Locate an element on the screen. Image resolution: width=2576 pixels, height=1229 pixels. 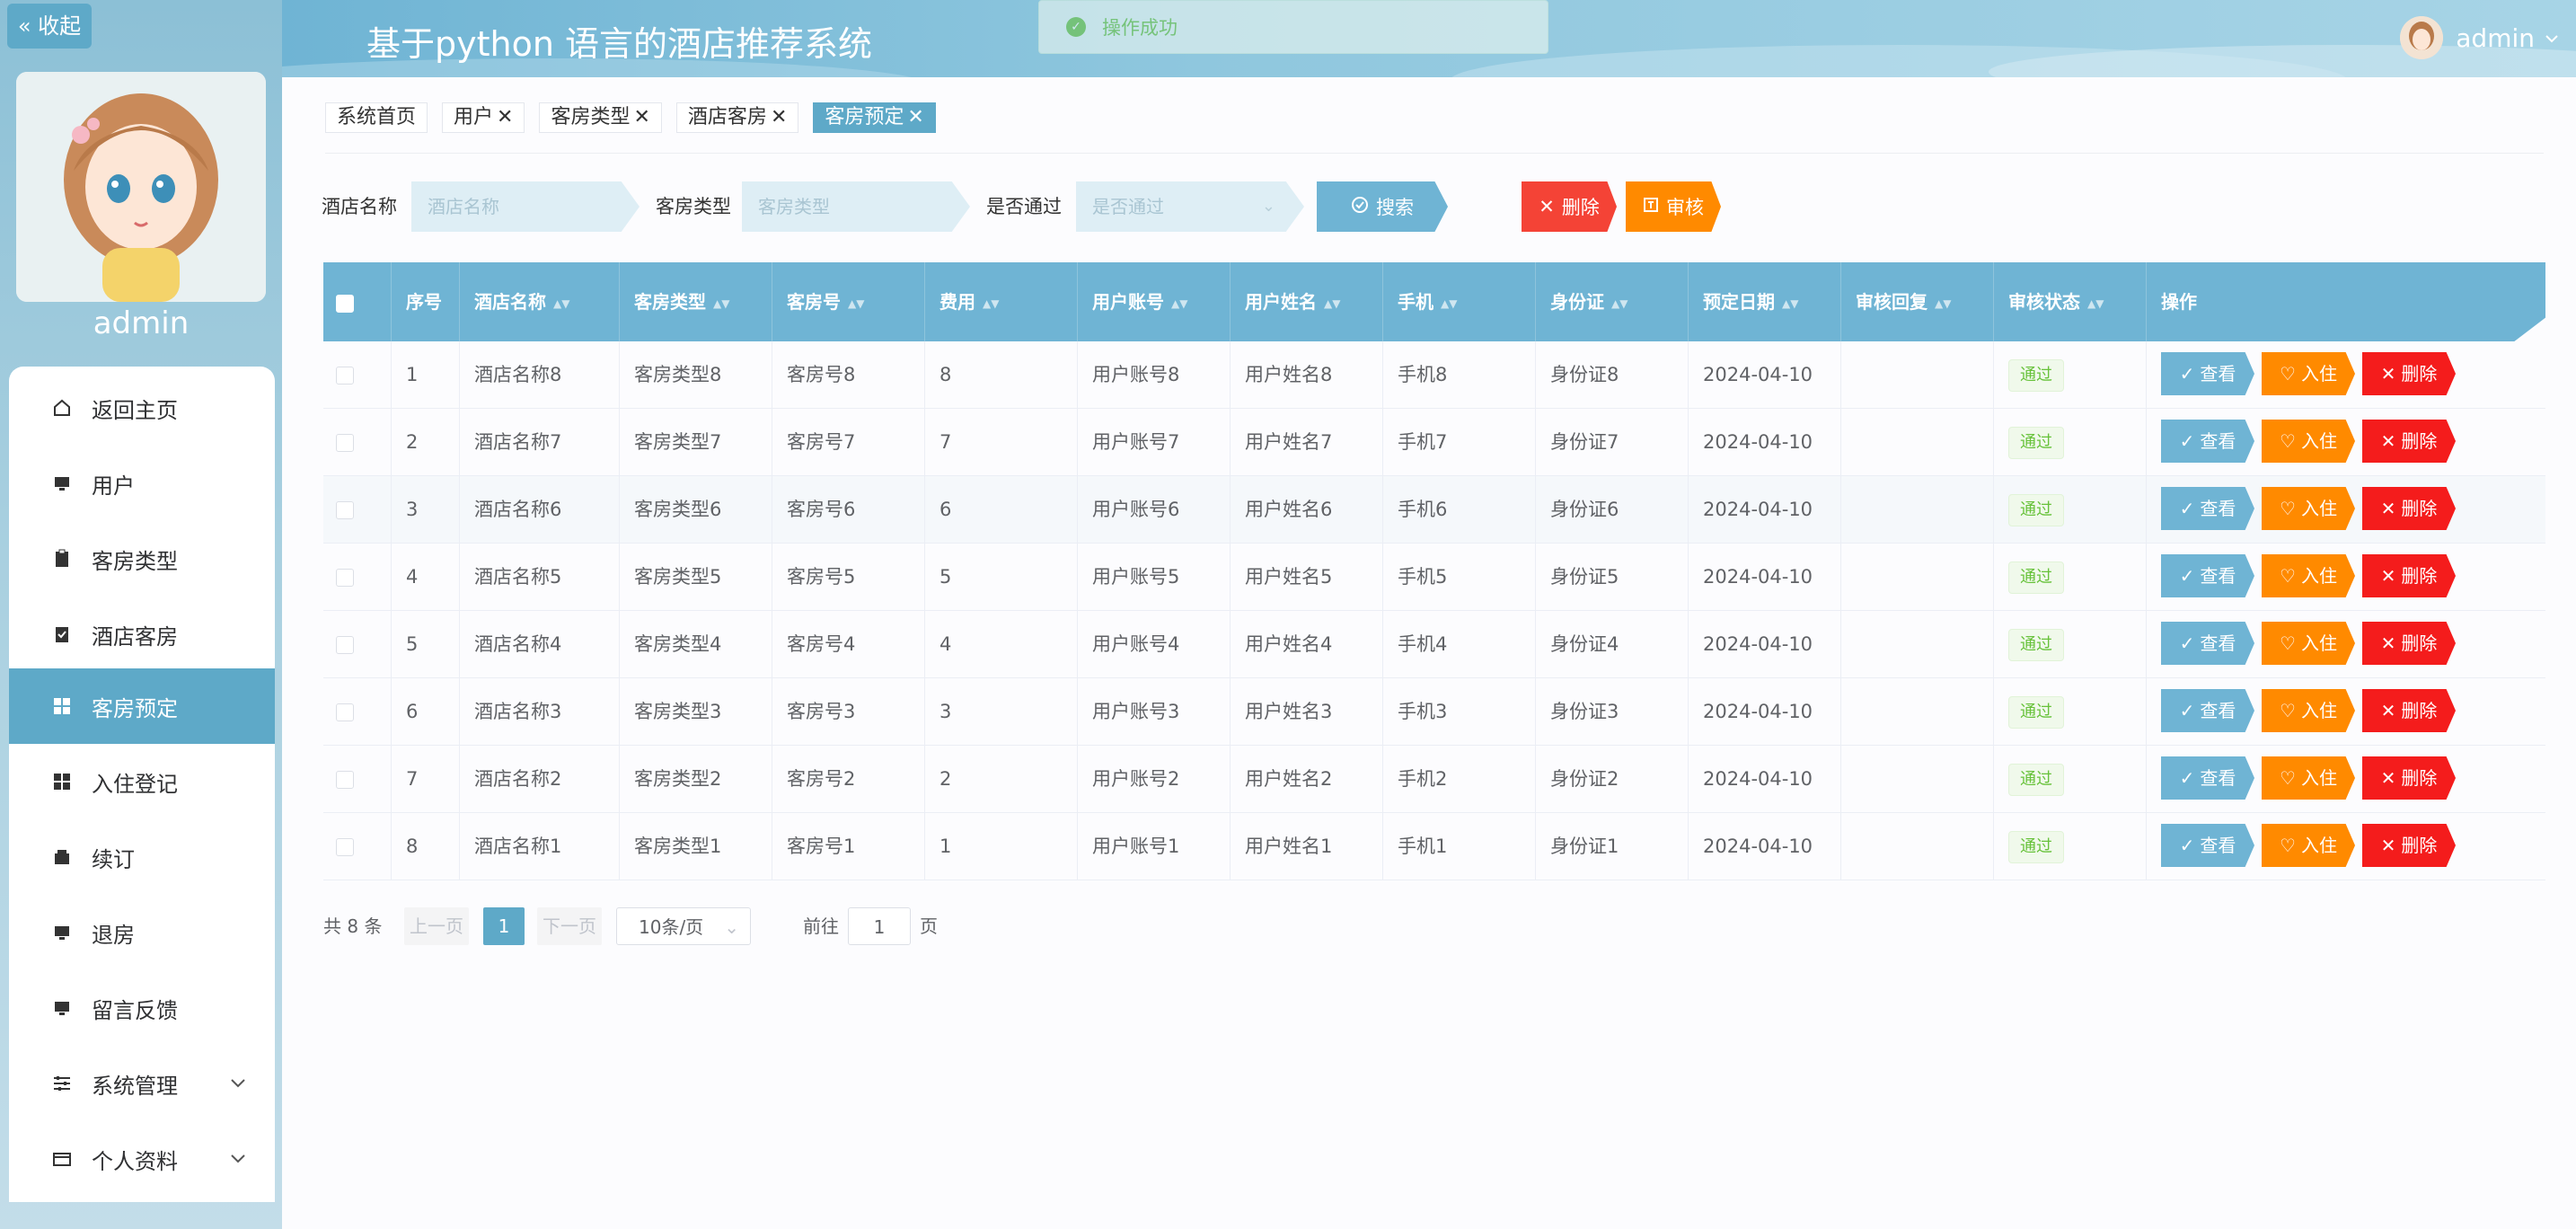
tag-room-booking: 客房预定 ✕ is located at coordinates (874, 117).